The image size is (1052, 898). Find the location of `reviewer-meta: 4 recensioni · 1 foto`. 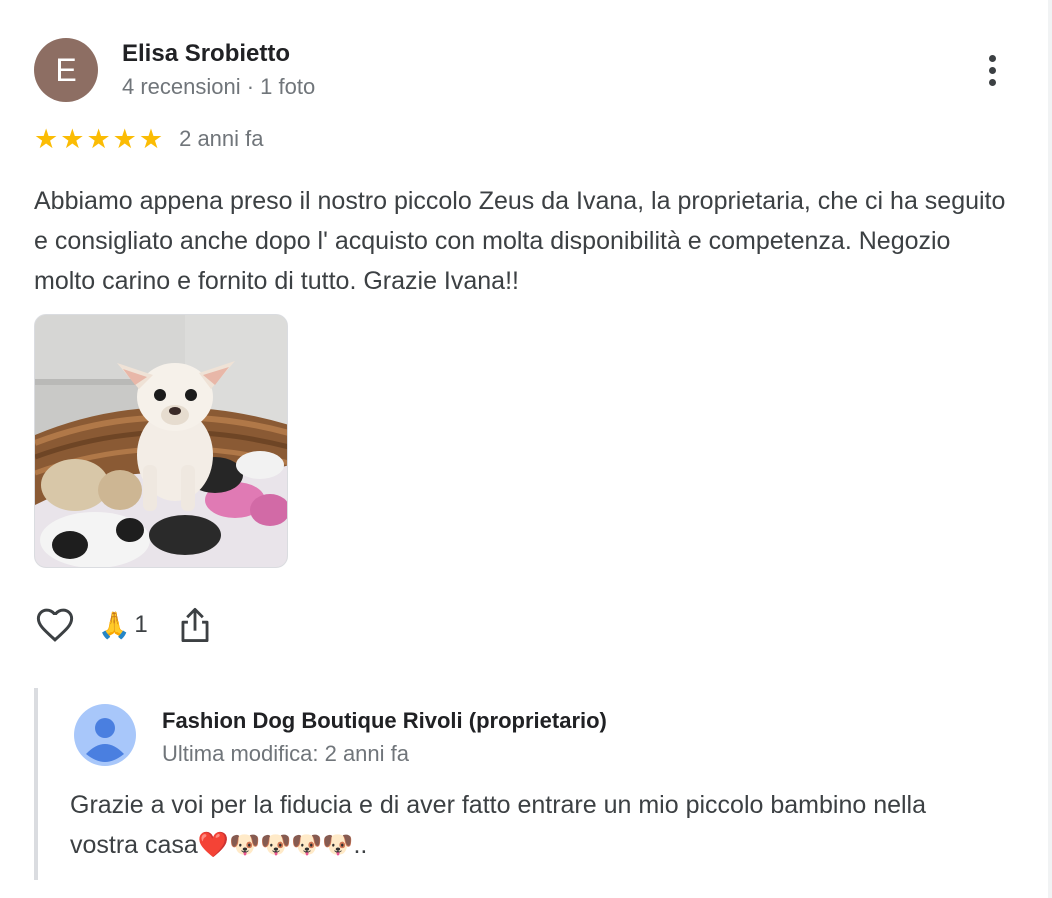

reviewer-meta: 4 recensioni · 1 foto is located at coordinates (219, 86).